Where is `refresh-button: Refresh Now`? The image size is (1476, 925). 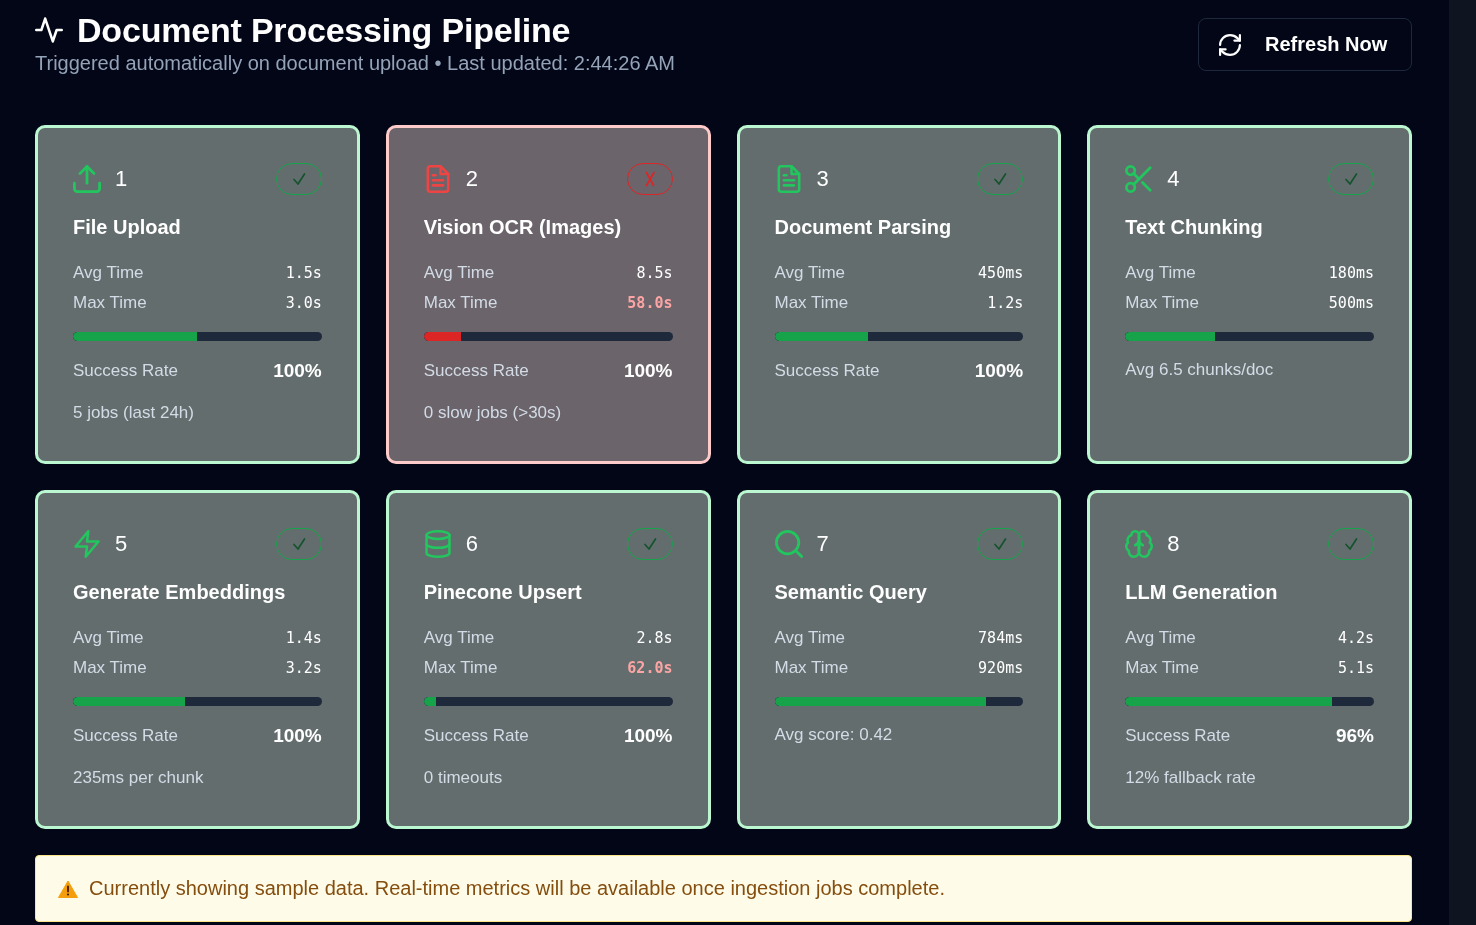
refresh-button: Refresh Now is located at coordinates (1305, 44).